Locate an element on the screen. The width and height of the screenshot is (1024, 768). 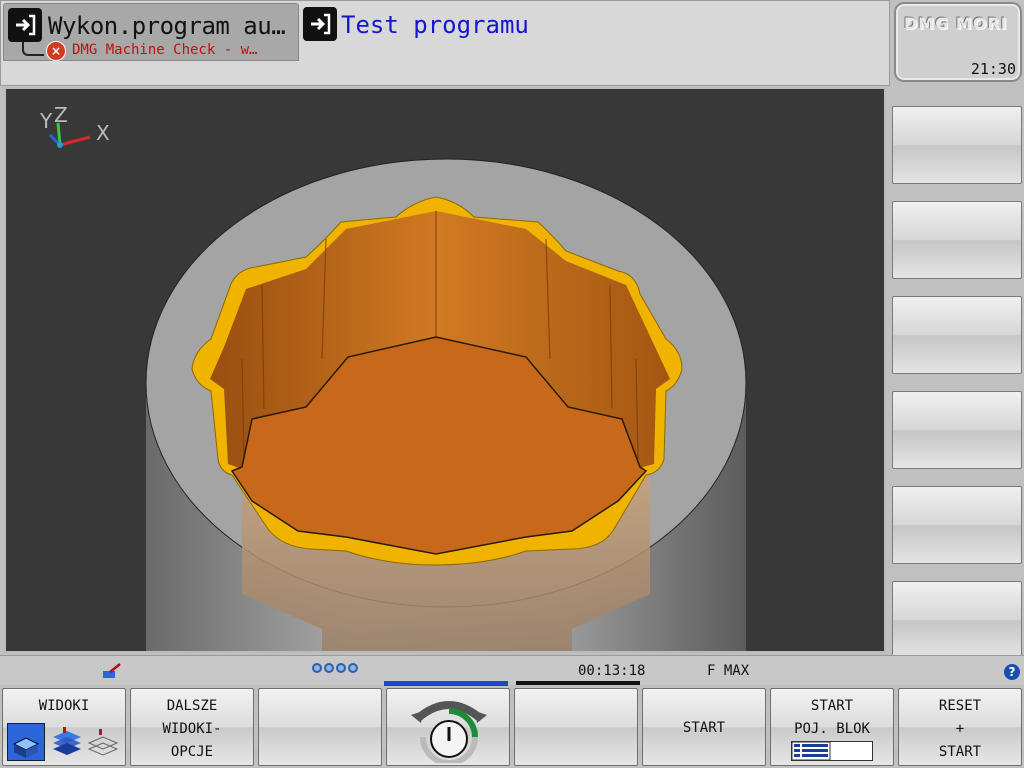
softkey-label: WIDOKI is located at coordinates (64, 706).